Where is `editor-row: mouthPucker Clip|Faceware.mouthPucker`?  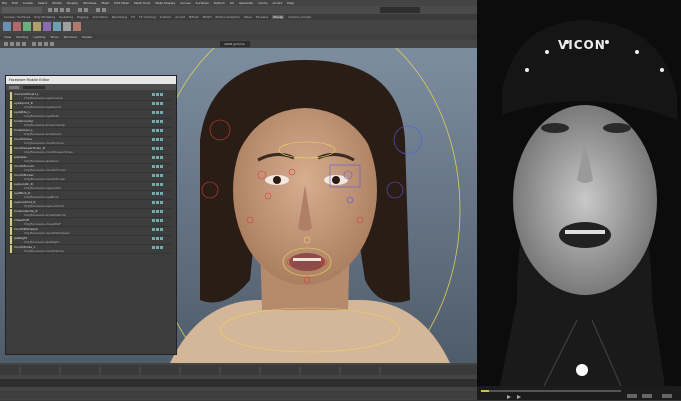 editor-row: mouthPucker Clip|Faceware.mouthPucker is located at coordinates (91, 177).